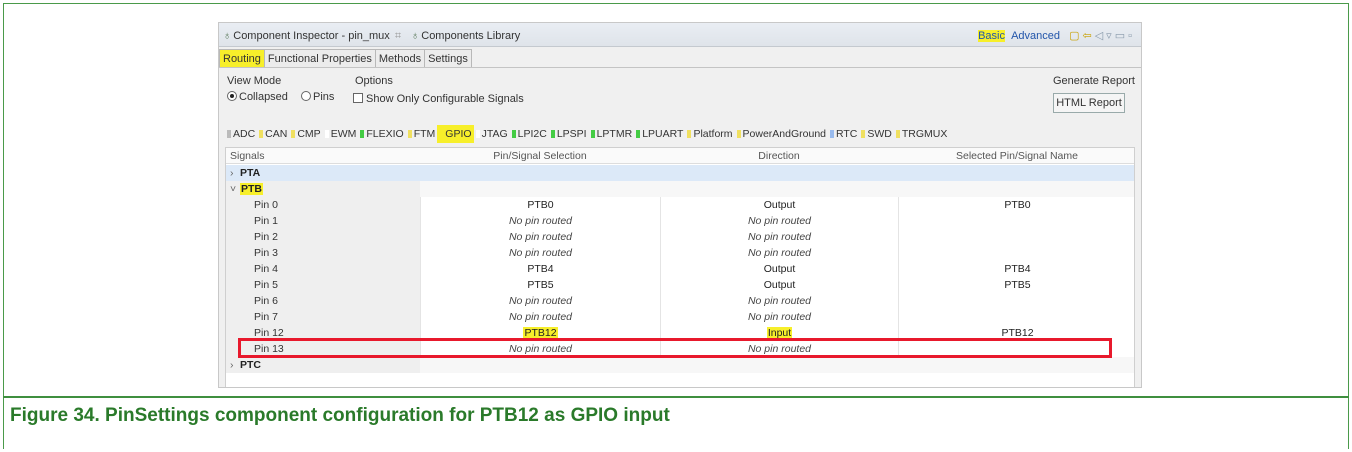 The height and width of the screenshot is (452, 1352). Describe the element at coordinates (1016, 285) in the screenshot. I see `selected-pin-name: PTB5` at that location.